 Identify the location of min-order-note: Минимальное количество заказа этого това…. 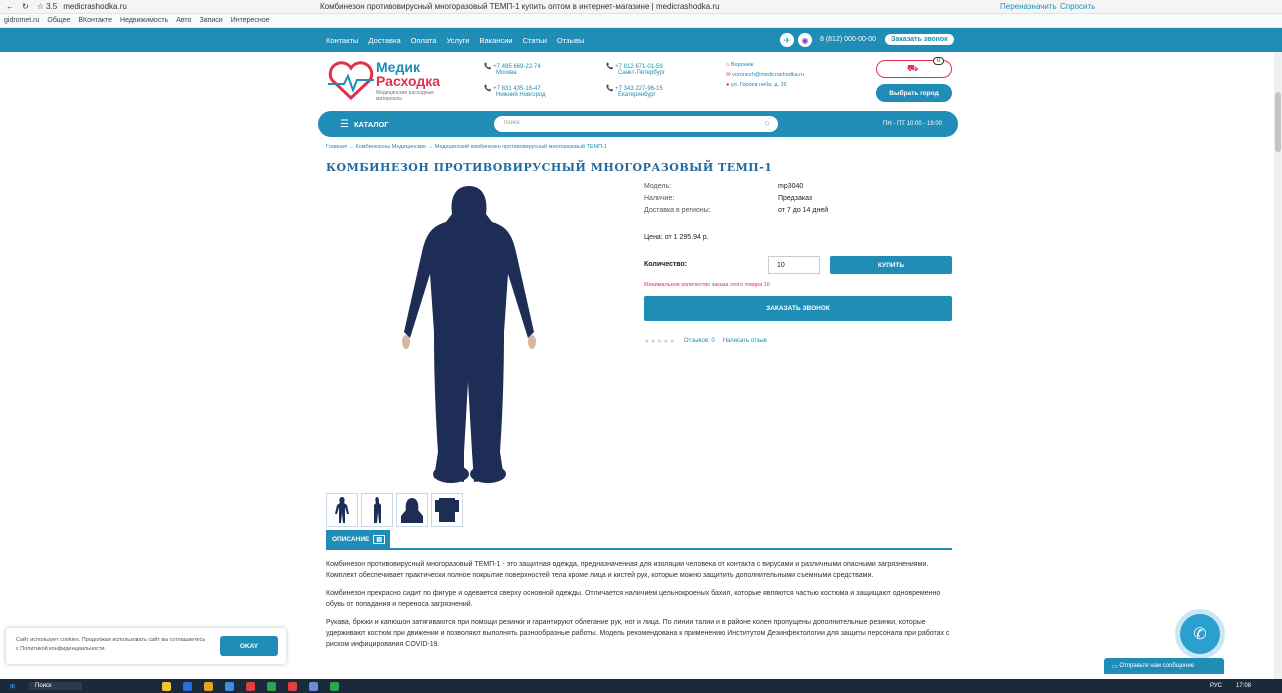
(707, 285).